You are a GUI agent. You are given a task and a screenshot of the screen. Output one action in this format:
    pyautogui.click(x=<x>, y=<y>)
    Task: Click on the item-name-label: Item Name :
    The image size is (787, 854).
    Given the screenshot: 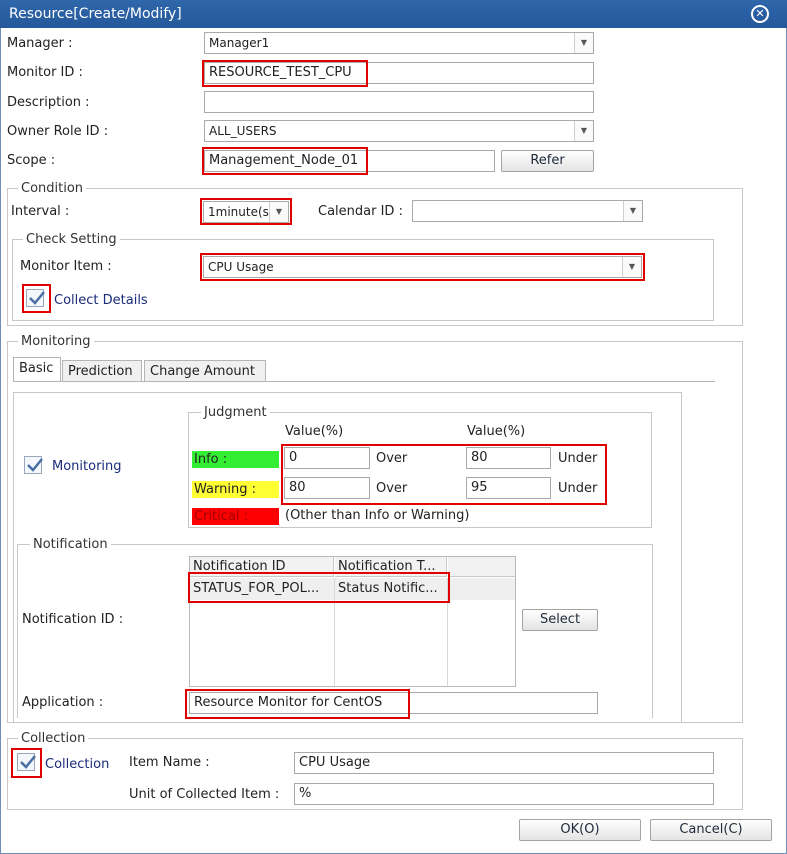 What is the action you would take?
    pyautogui.click(x=169, y=762)
    